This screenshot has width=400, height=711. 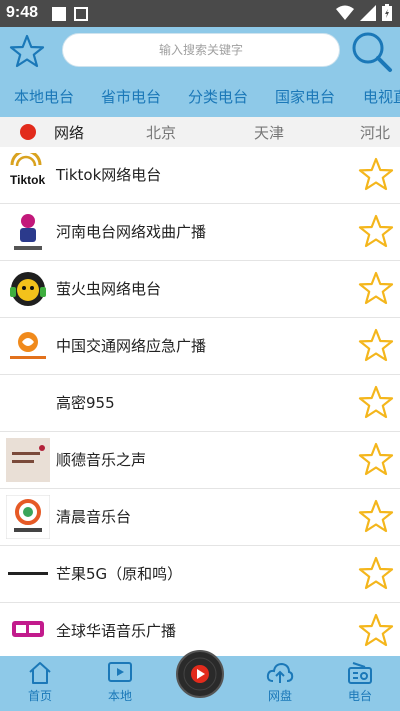 I want to click on cloud-upload-icon, so click(x=280, y=672).